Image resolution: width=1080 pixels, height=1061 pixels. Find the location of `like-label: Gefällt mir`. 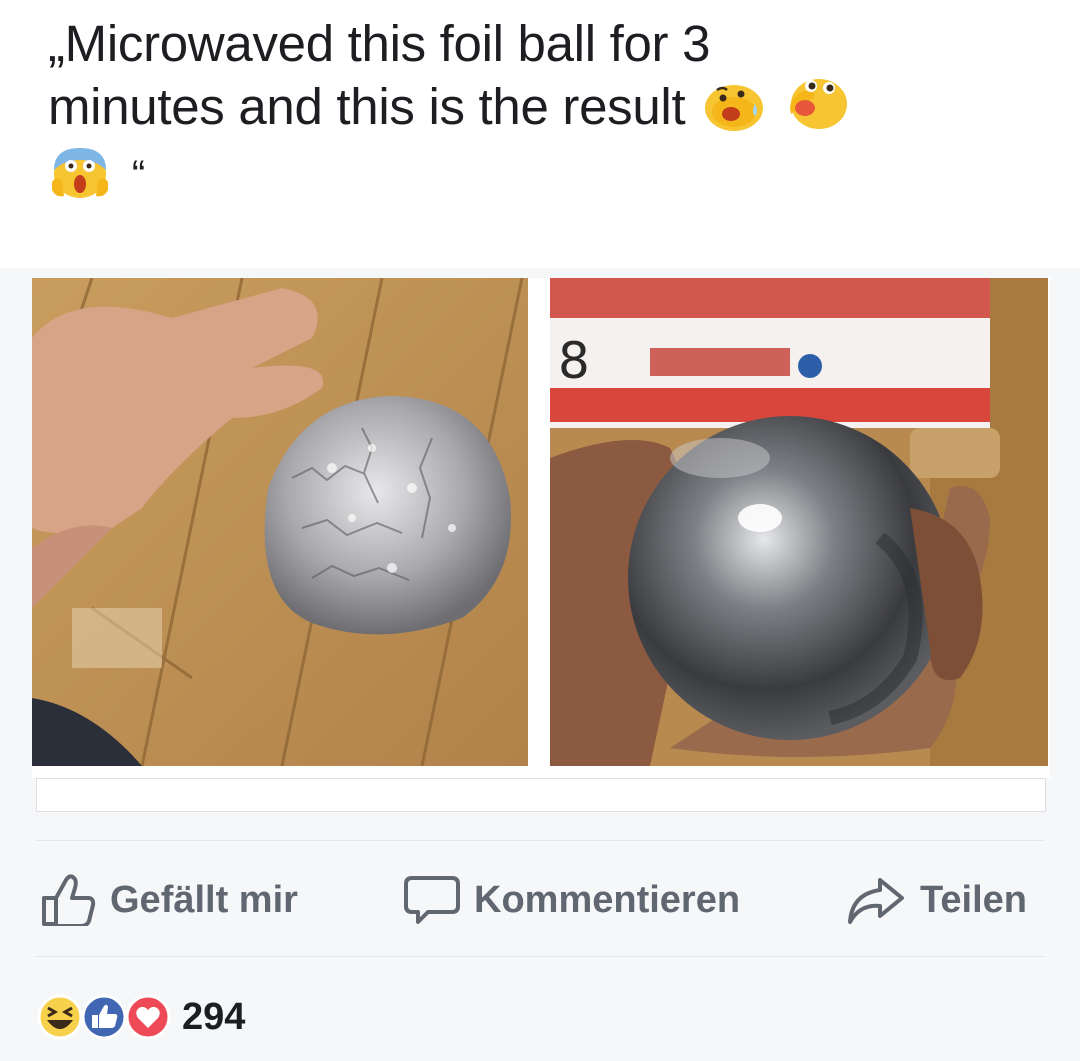

like-label: Gefällt mir is located at coordinates (204, 899).